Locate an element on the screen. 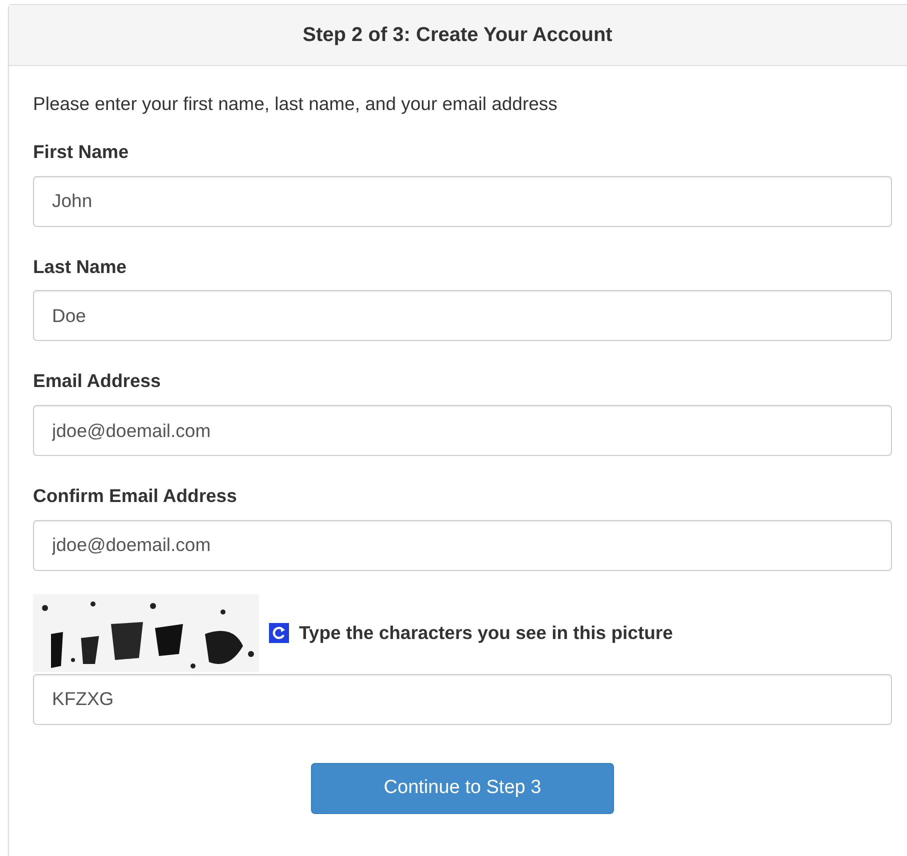 This screenshot has height=856, width=907. panel-title: Step 2 of 3: Create Your Account is located at coordinates (457, 35).